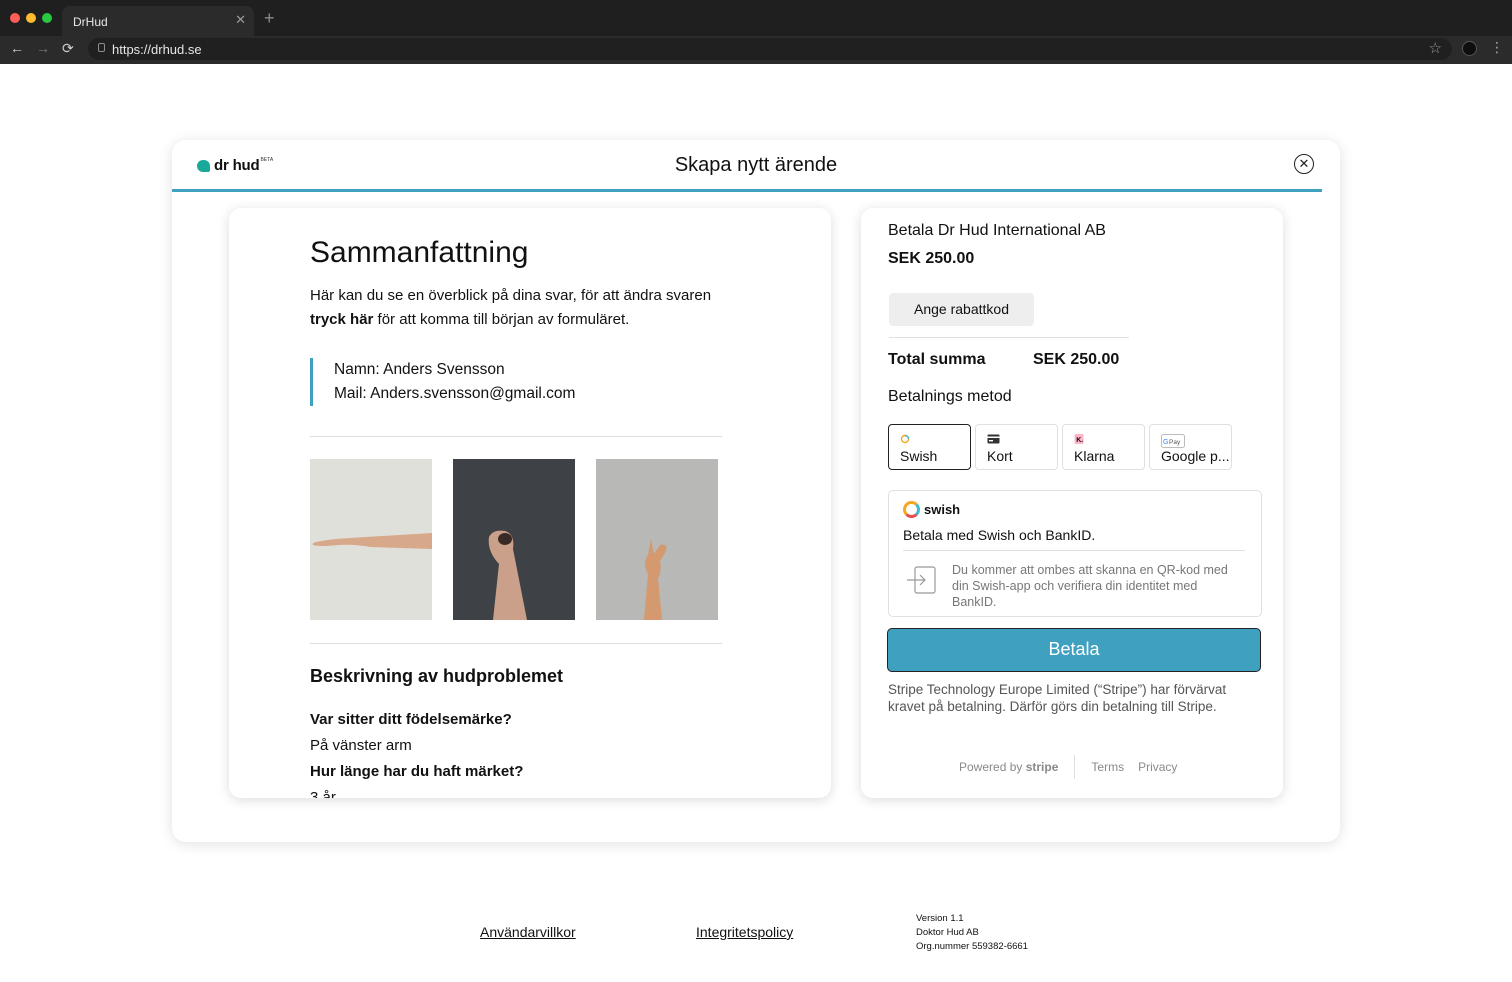 This screenshot has height=982, width=1512. I want to click on window-maximize-dot, so click(47, 18).